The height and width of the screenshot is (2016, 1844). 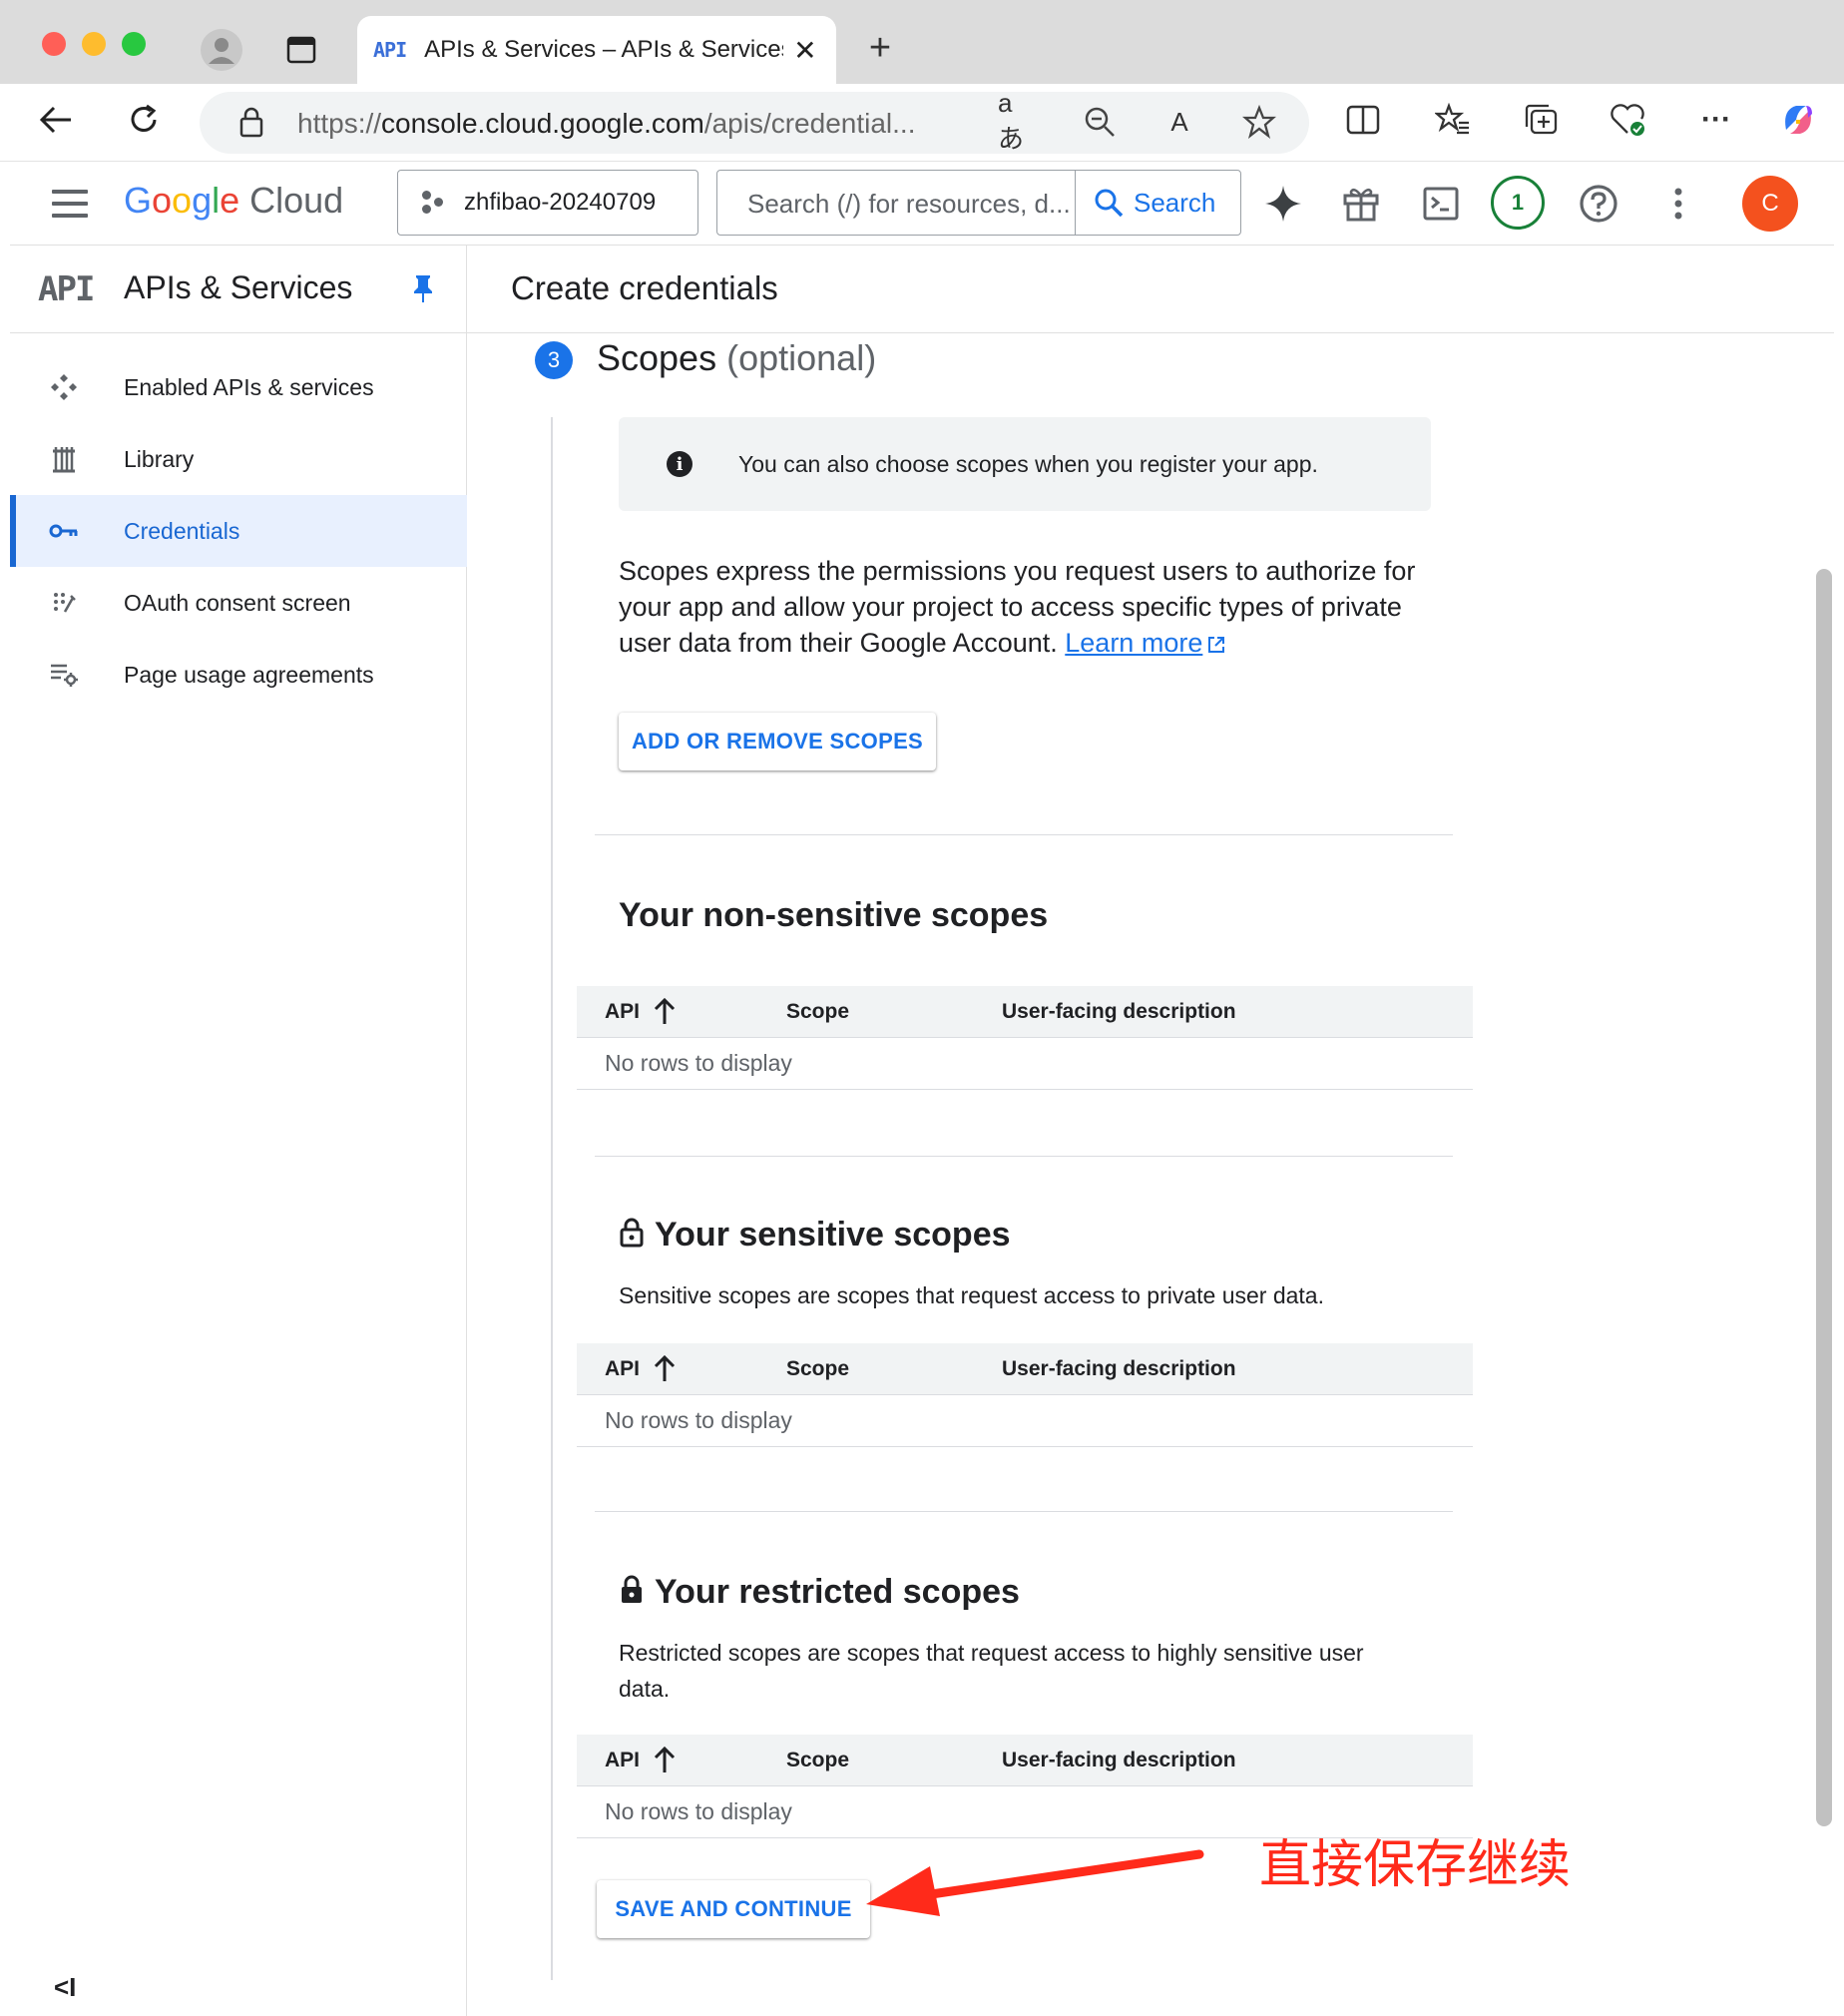 I want to click on cloud-shell-icon, so click(x=1441, y=204).